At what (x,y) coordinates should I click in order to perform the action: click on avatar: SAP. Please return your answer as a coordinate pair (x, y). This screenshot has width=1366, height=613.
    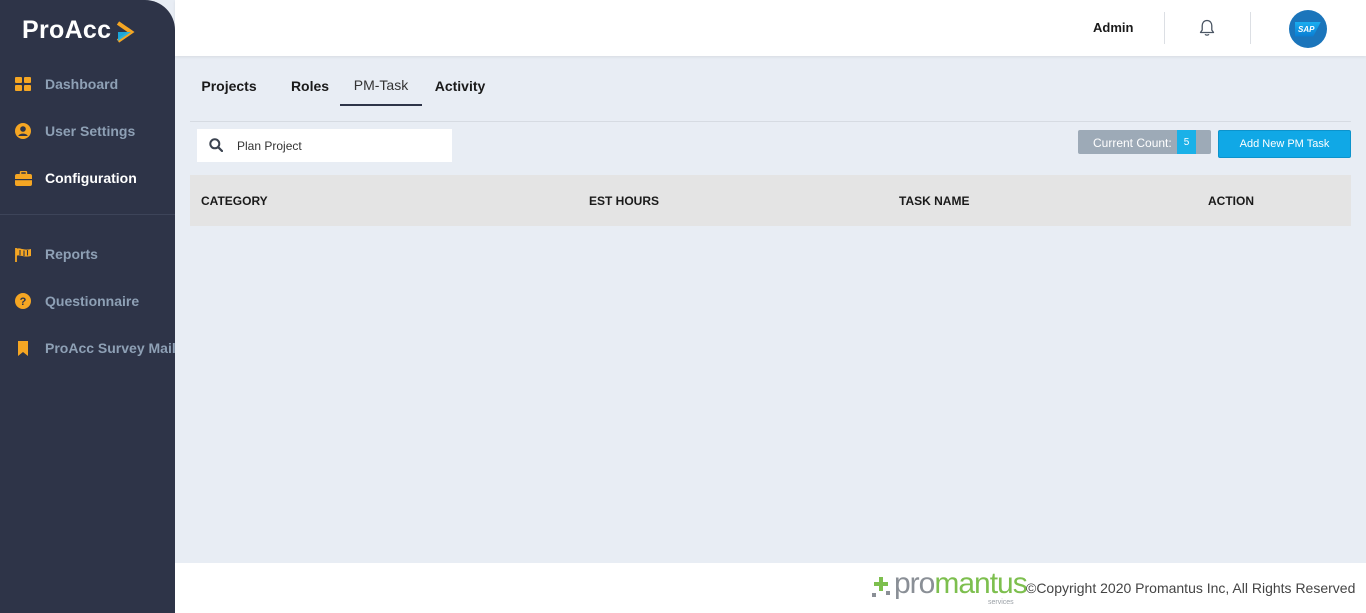
    Looking at the image, I should click on (1308, 29).